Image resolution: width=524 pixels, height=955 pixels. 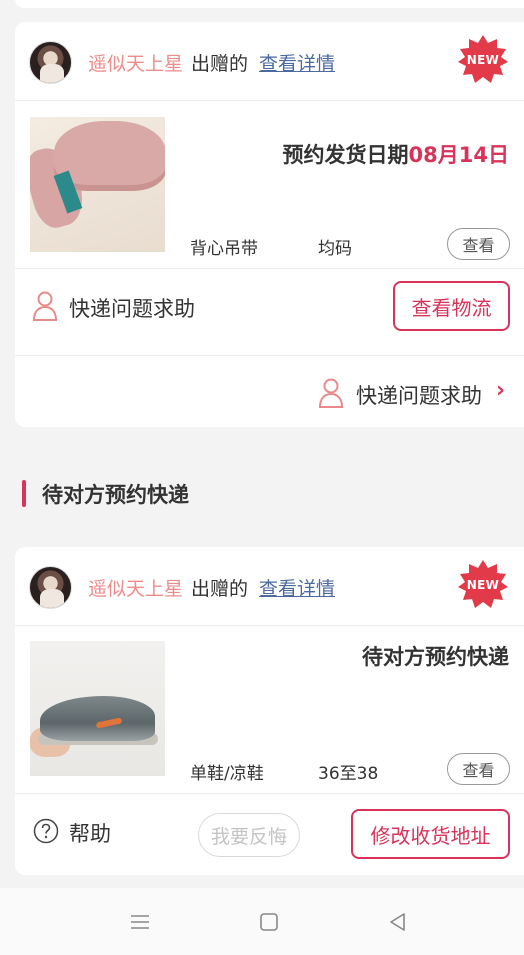 What do you see at coordinates (335, 249) in the screenshot?
I see `product-size: 均码` at bounding box center [335, 249].